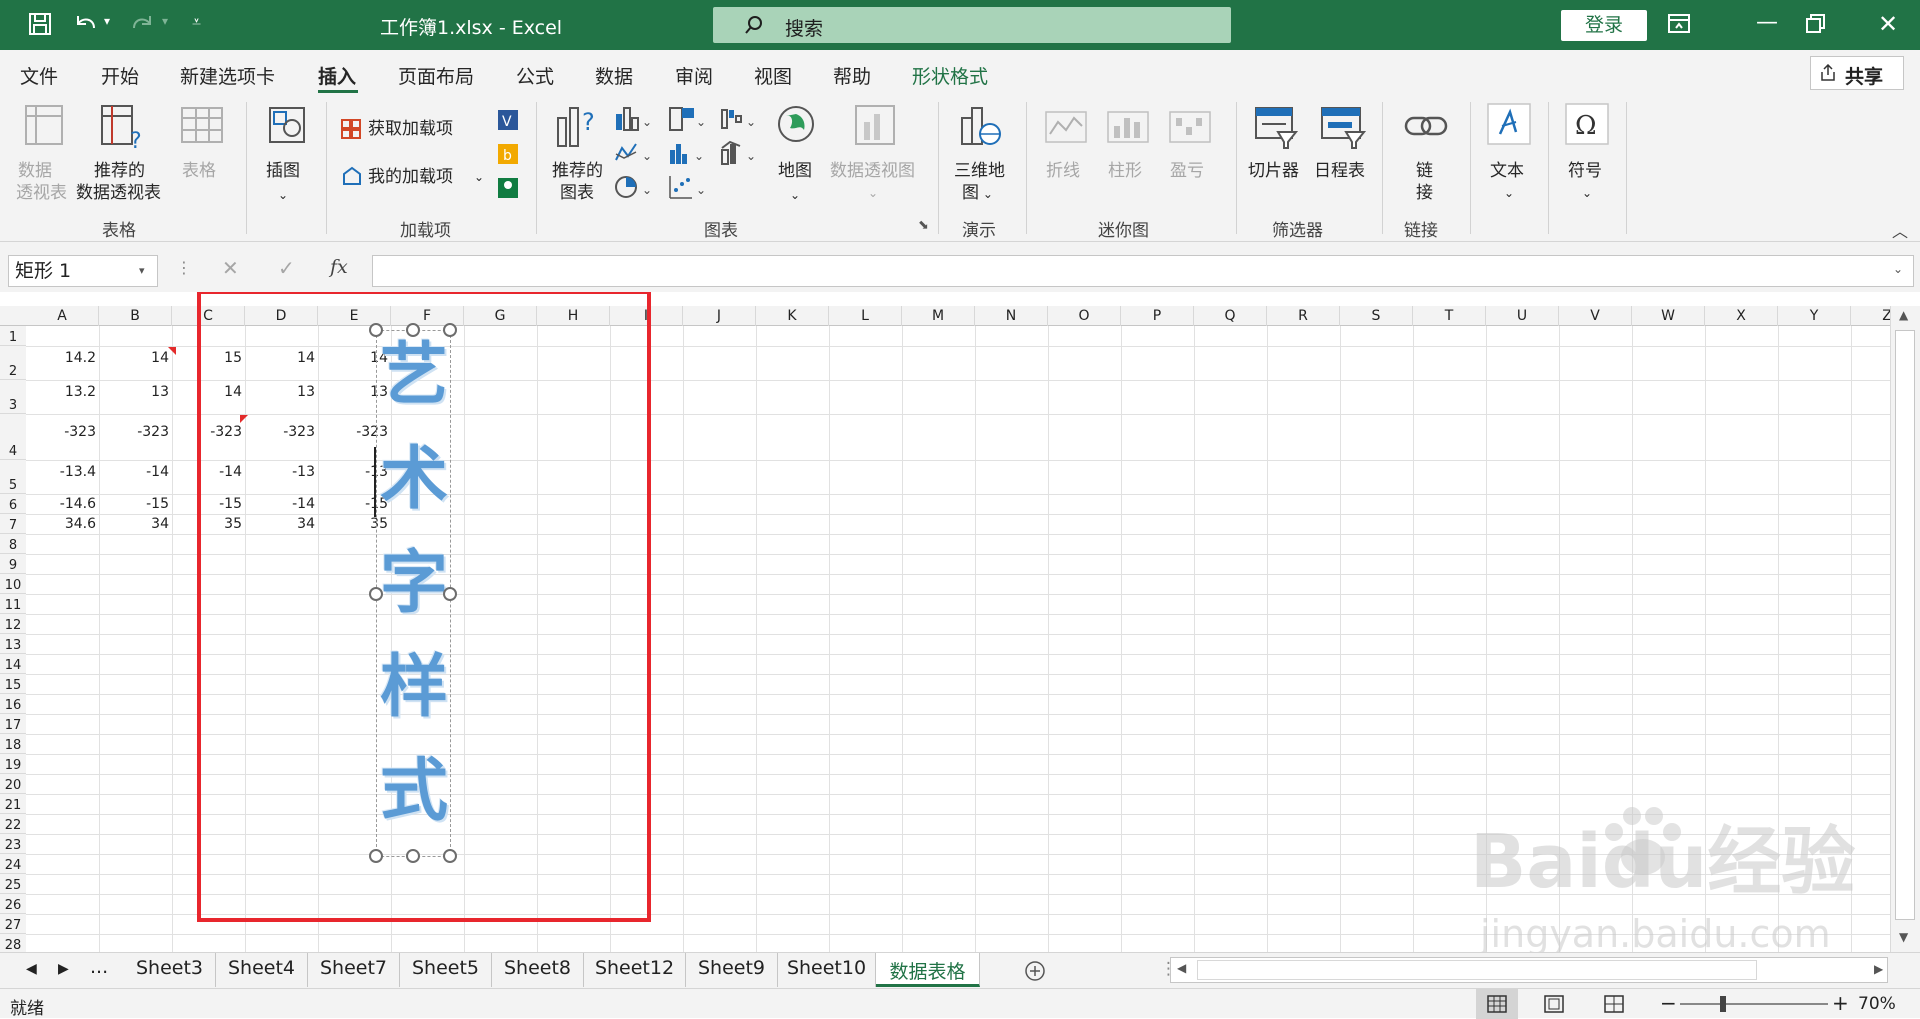 The width and height of the screenshot is (1920, 1019). I want to click on cancel-entry-icon: ✕, so click(230, 268).